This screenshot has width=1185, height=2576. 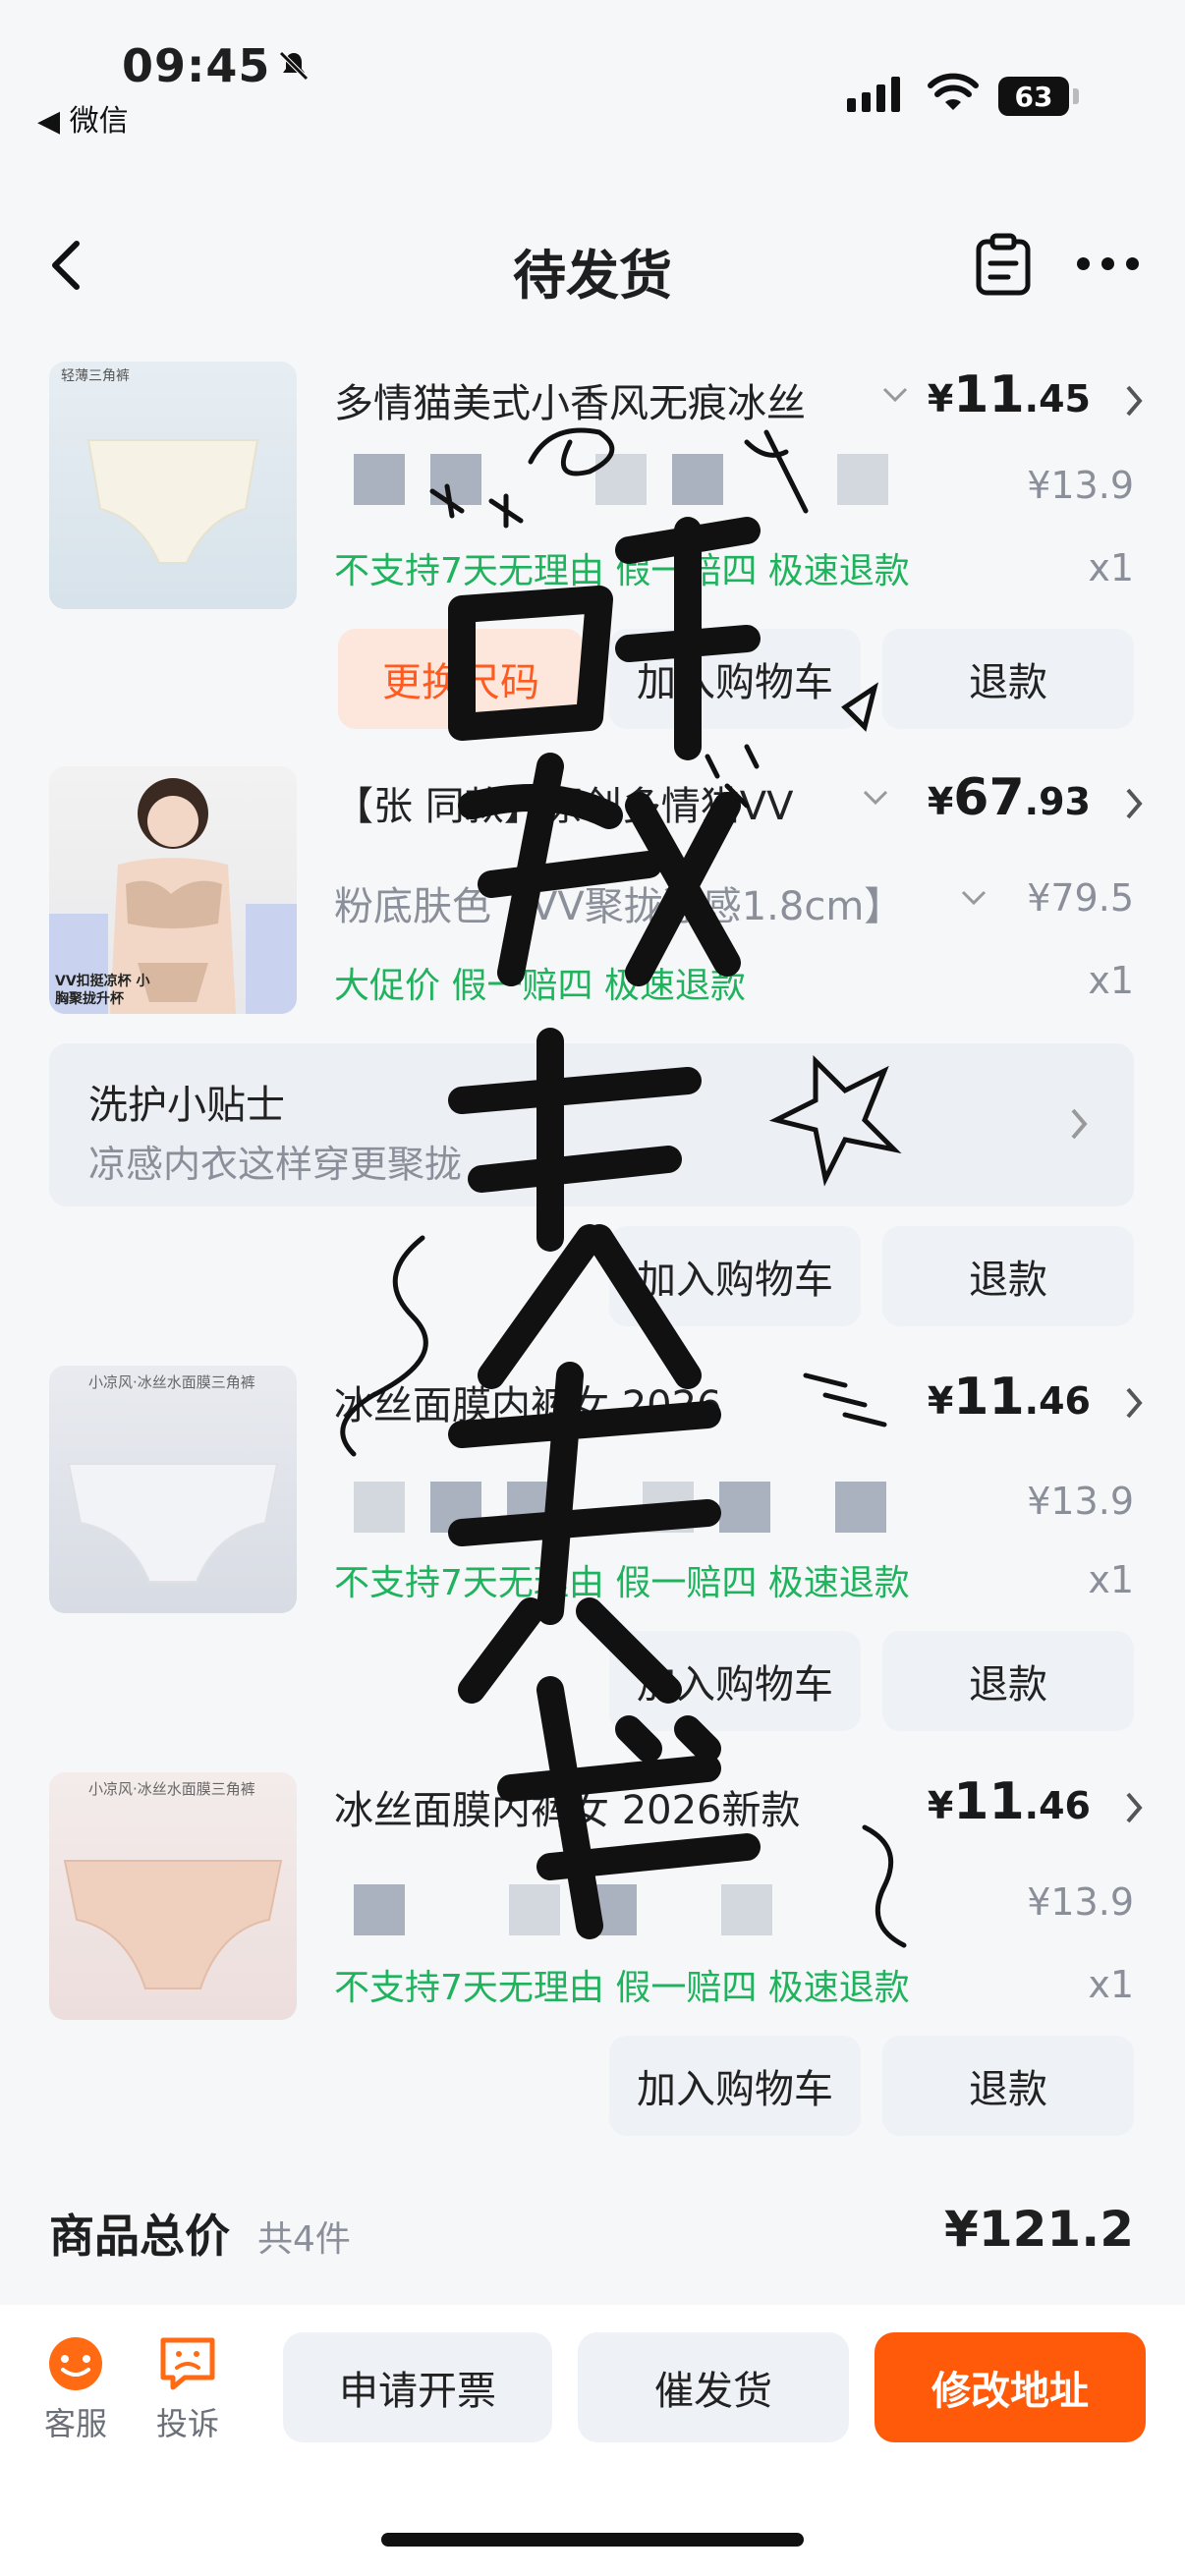 What do you see at coordinates (874, 94) in the screenshot?
I see `cellular-signal-icon` at bounding box center [874, 94].